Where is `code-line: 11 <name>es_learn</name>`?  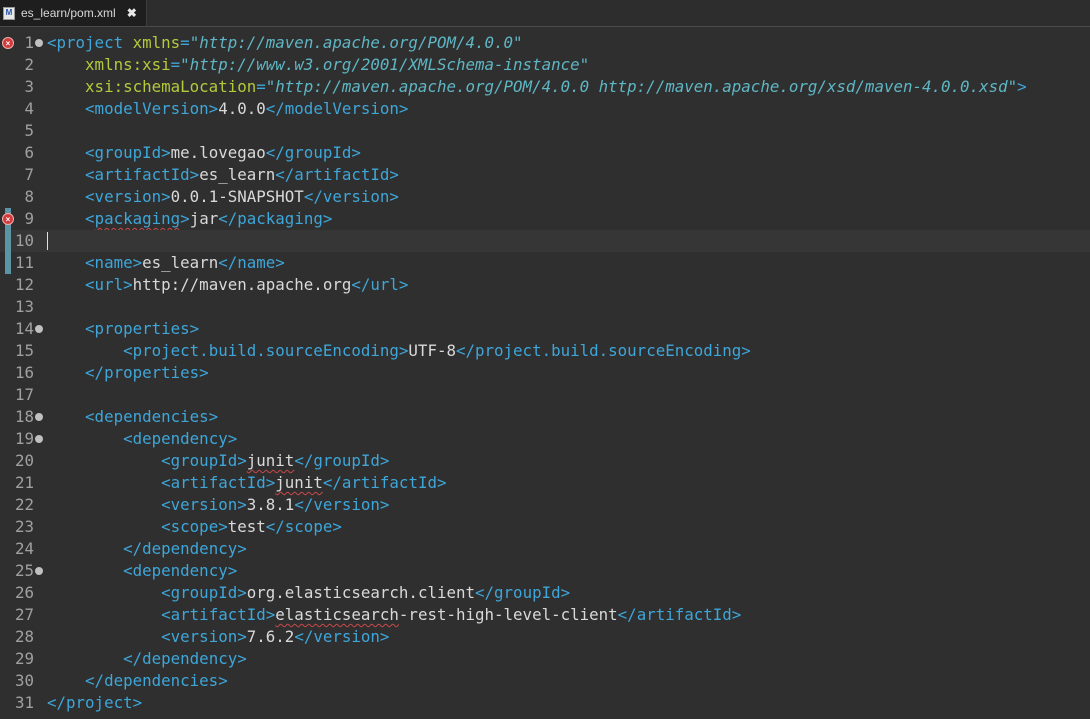 code-line: 11 <name>es_learn</name> is located at coordinates (545, 263).